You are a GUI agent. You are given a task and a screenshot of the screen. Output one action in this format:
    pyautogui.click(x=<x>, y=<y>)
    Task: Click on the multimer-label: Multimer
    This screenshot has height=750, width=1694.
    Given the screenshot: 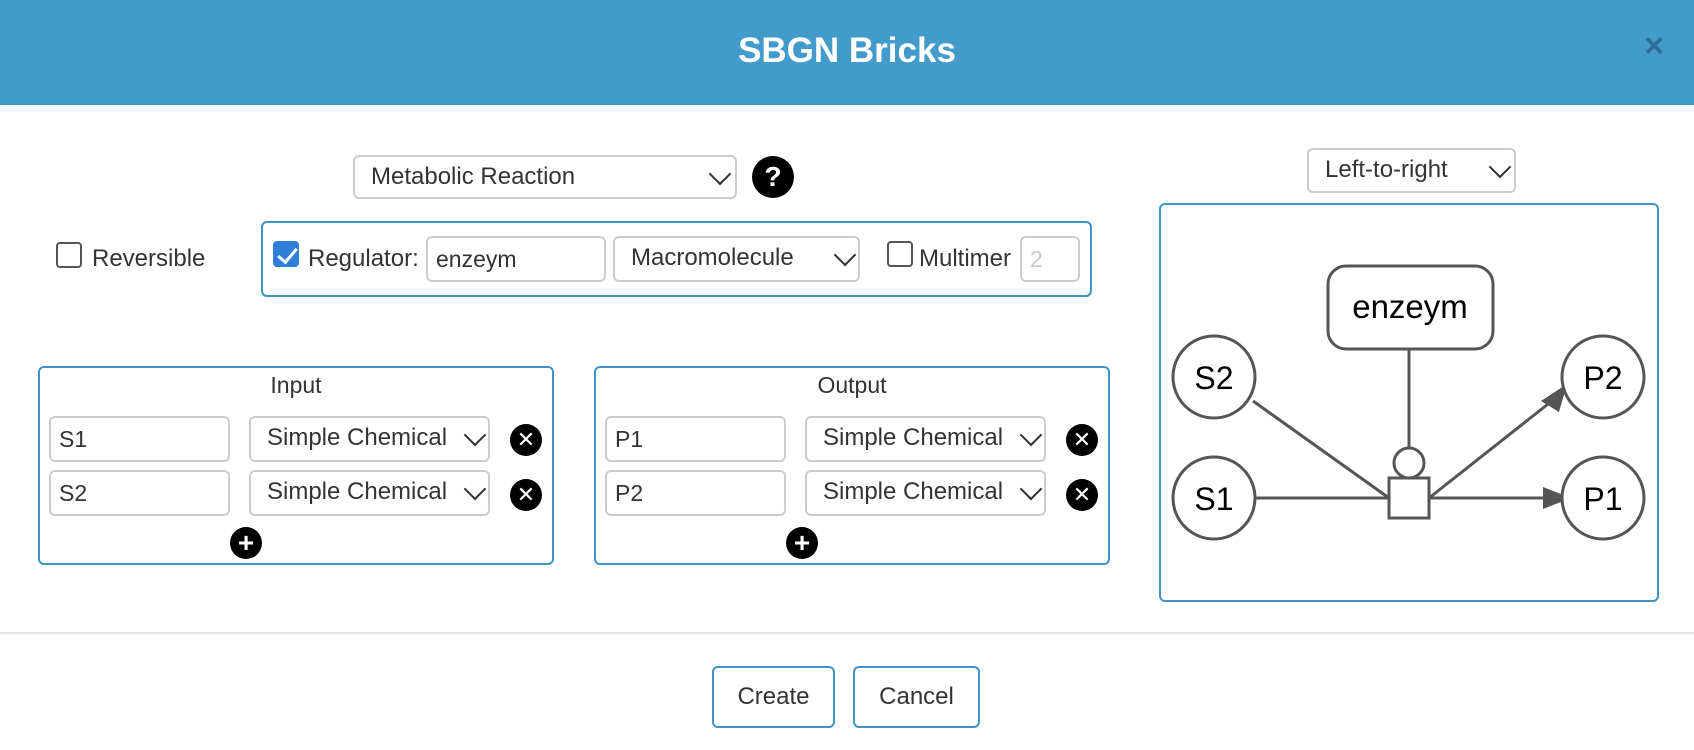 What is the action you would take?
    pyautogui.click(x=965, y=258)
    